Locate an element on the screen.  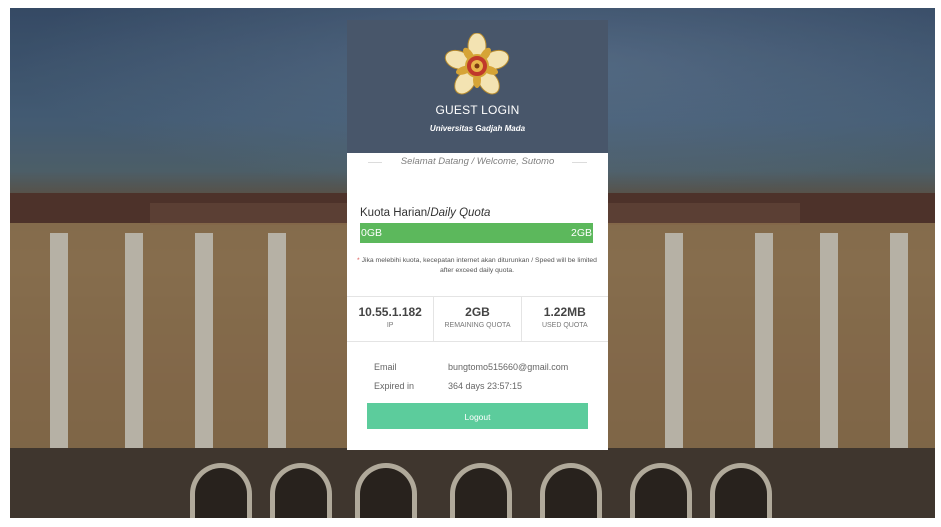
stat-used-quota: 1.22MB USED QUOTA is located at coordinates (565, 319).